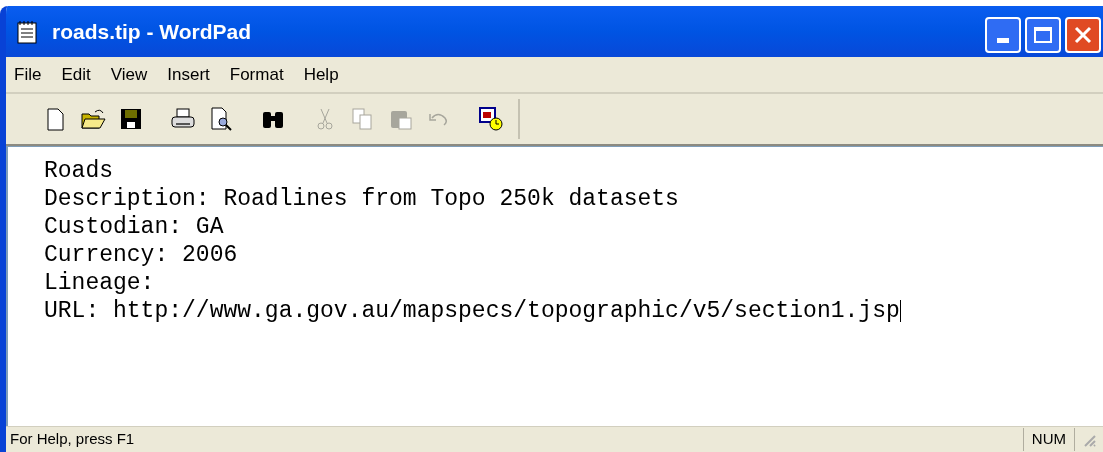  What do you see at coordinates (141, 255) in the screenshot?
I see `document-line: Currency: 2006` at bounding box center [141, 255].